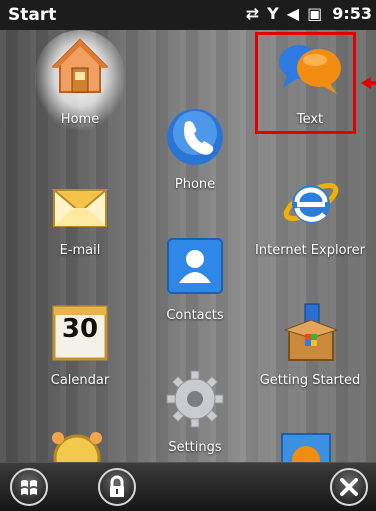  What do you see at coordinates (80, 65) in the screenshot?
I see `house-icon` at bounding box center [80, 65].